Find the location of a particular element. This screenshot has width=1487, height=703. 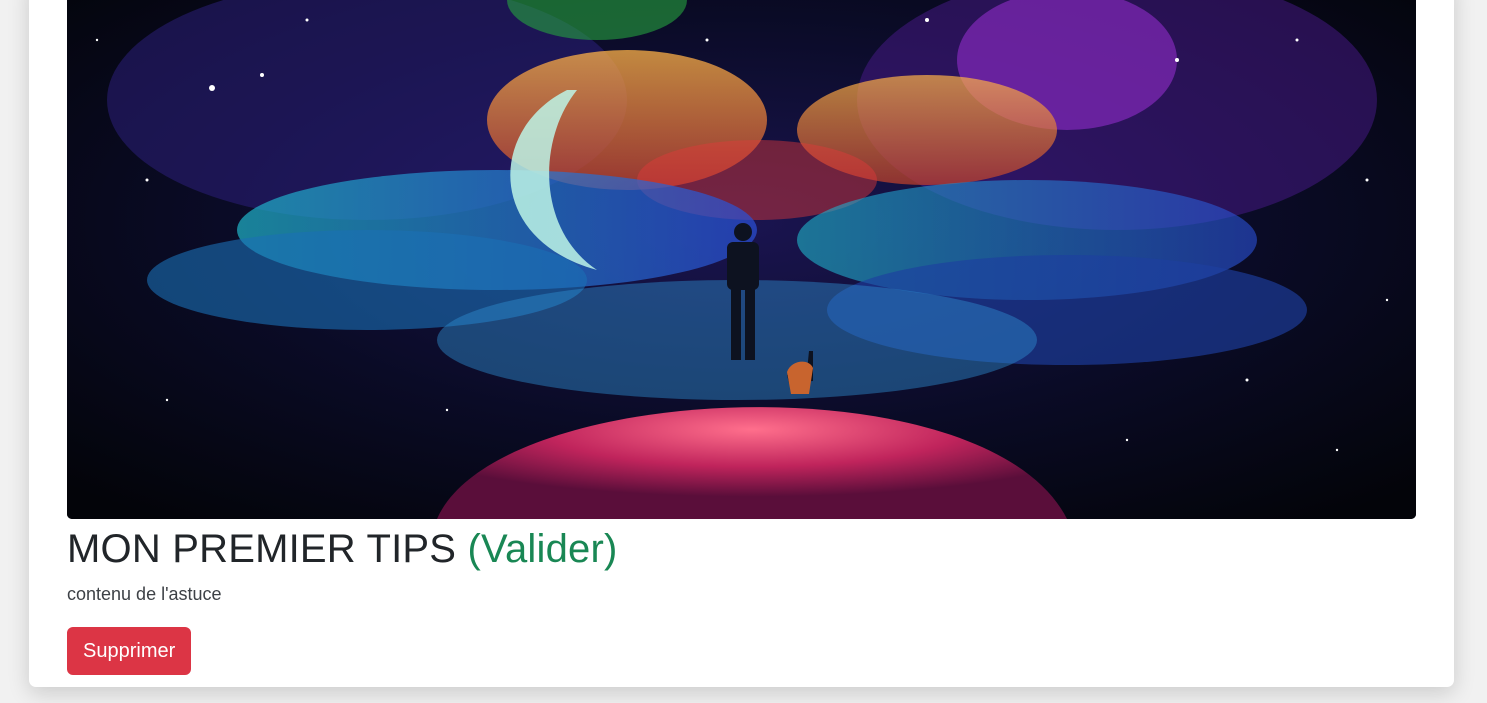

status-label: (Valider) is located at coordinates (542, 549).